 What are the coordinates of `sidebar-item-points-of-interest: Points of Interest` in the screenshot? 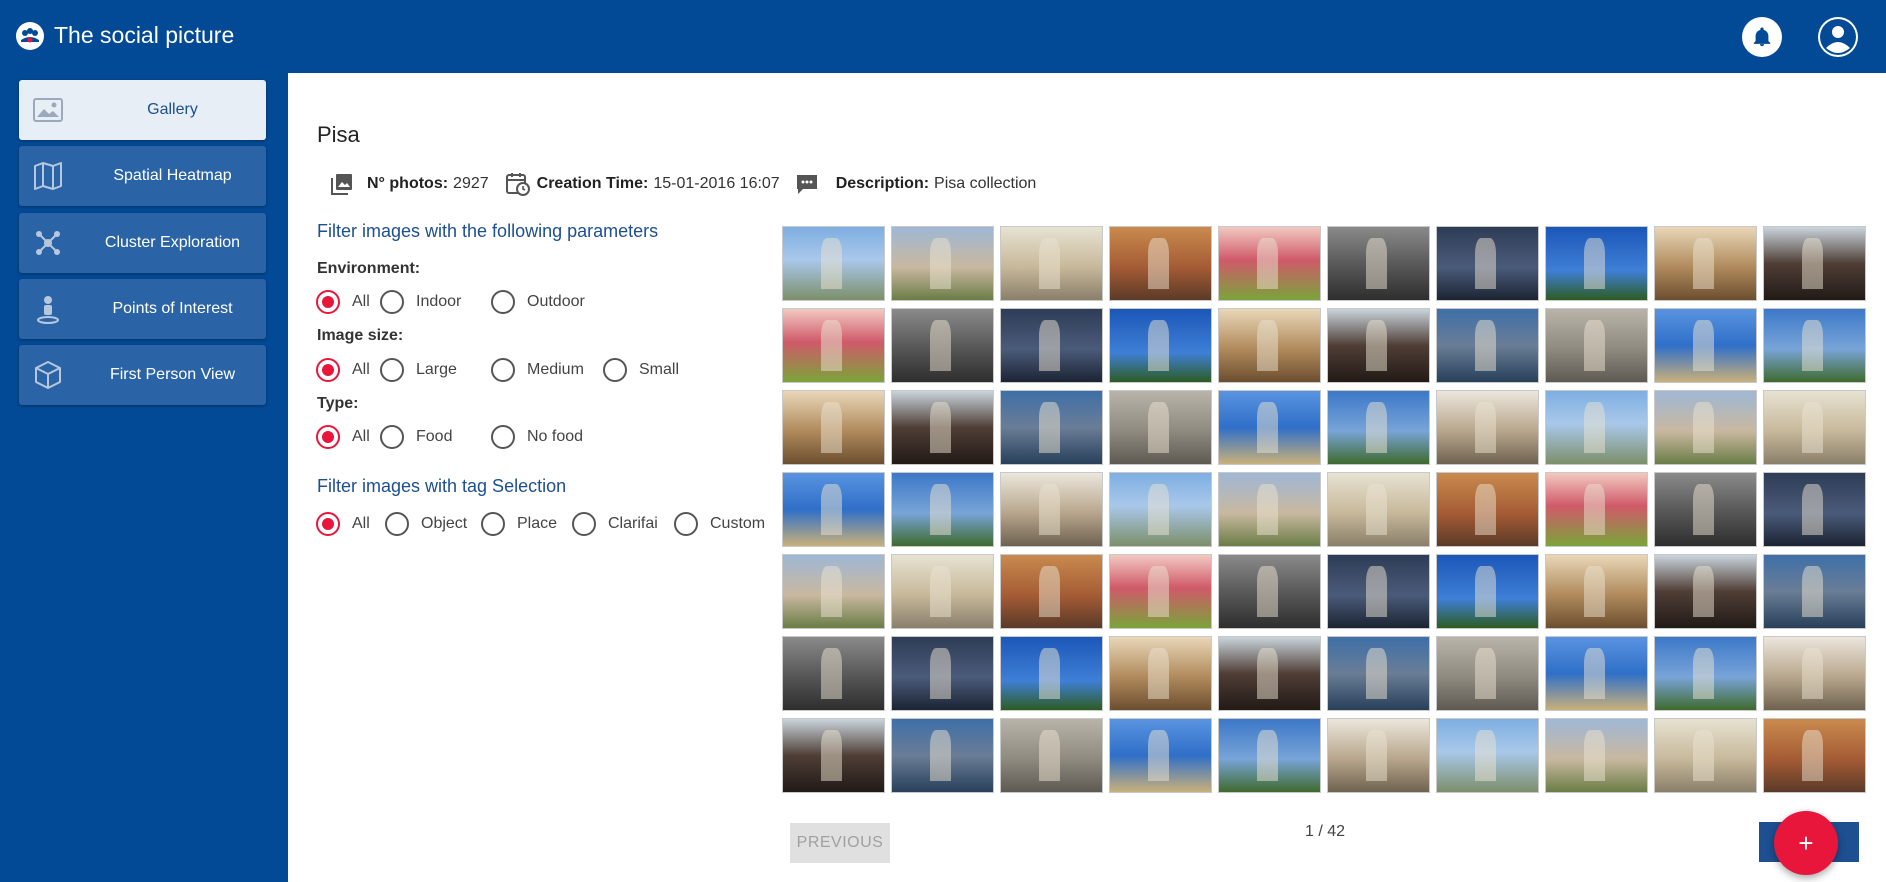 It's located at (142, 309).